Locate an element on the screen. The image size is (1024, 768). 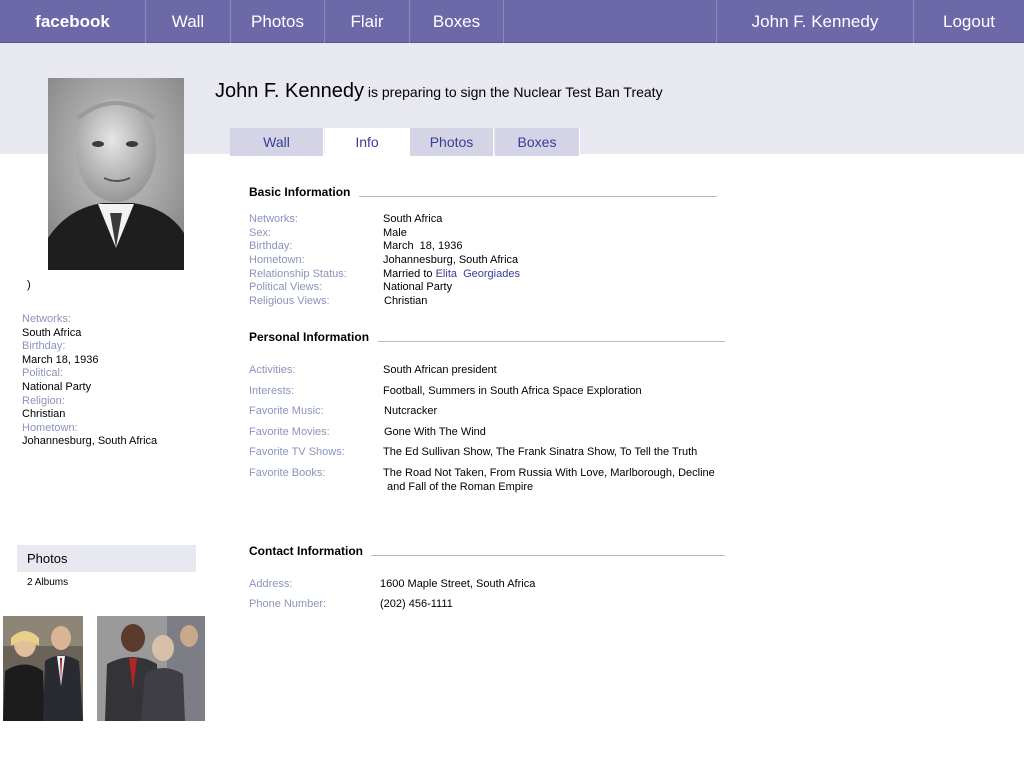
value-relationship-status: Married to Elita Georgiades is located at coordinates (451, 274).